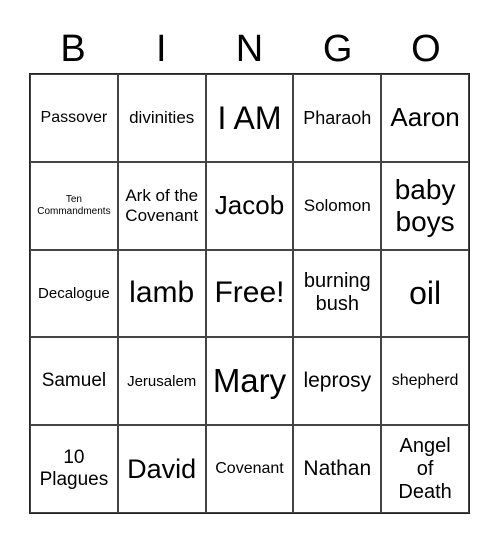  What do you see at coordinates (425, 469) in the screenshot?
I see `bingo-cell: Angel of Death` at bounding box center [425, 469].